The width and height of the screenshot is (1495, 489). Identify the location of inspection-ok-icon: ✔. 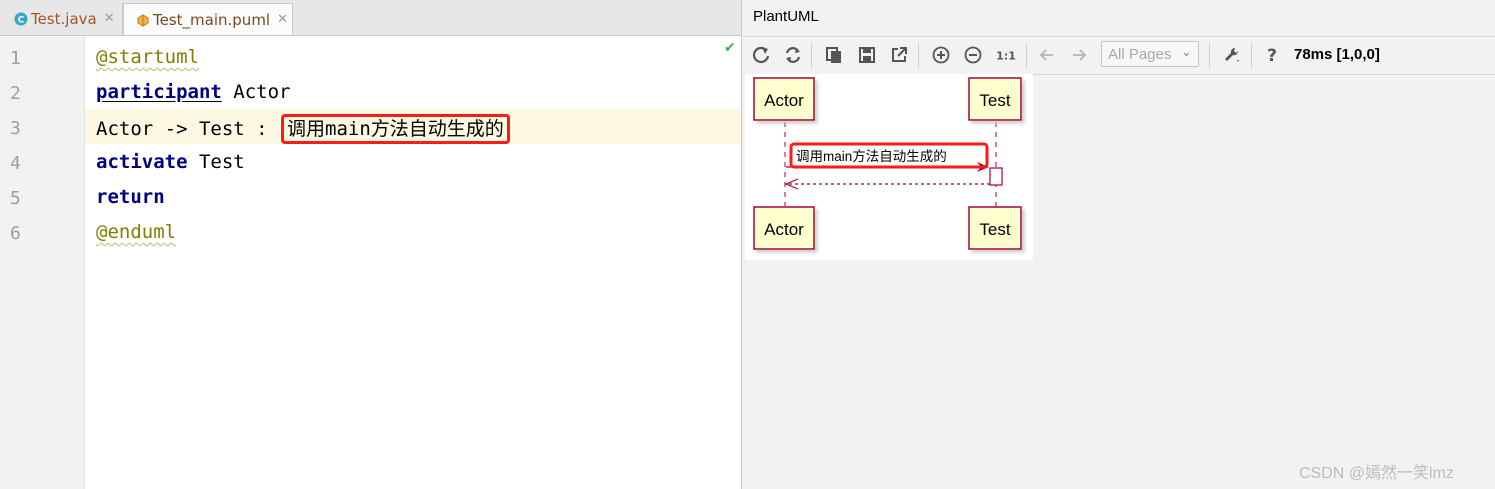
(730, 48).